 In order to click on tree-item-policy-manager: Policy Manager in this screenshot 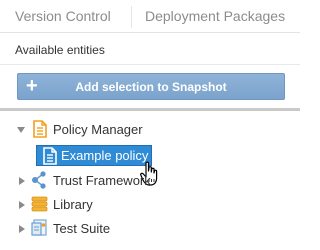, I will do `click(150, 130)`.